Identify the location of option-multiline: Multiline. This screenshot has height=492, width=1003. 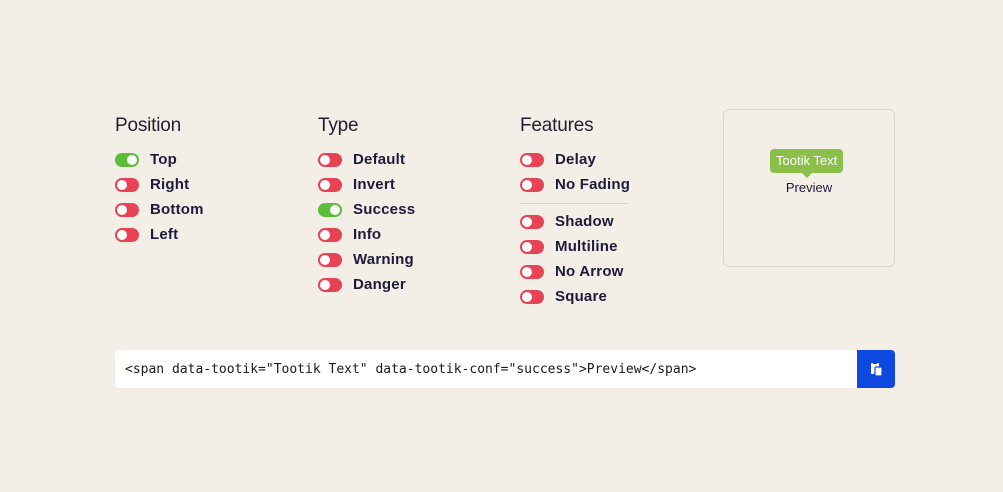
(575, 246).